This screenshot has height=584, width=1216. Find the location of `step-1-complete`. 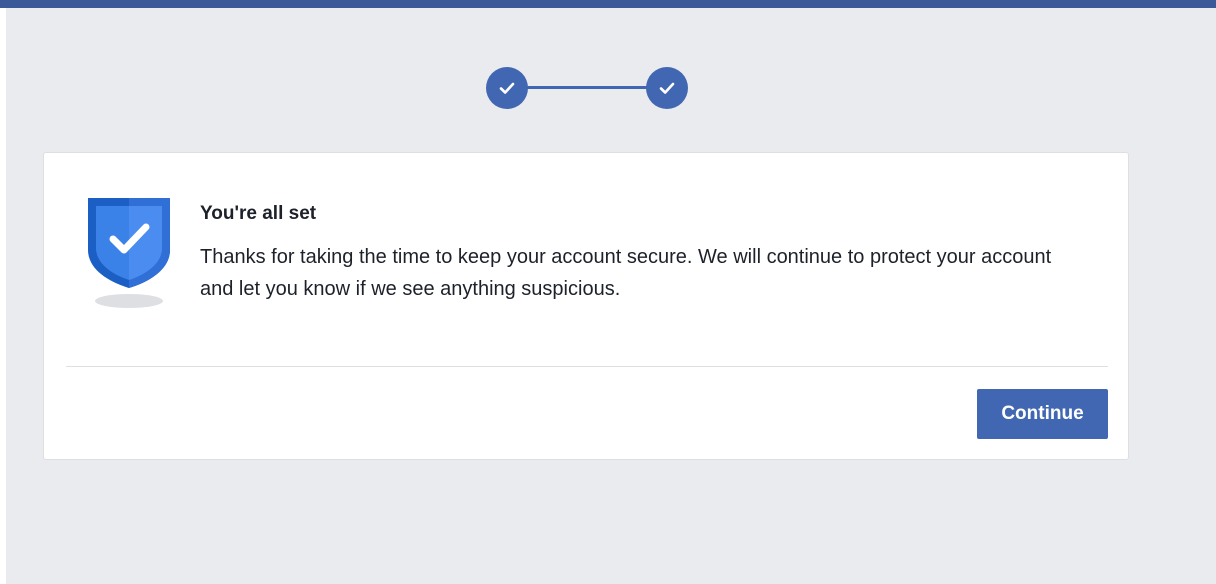

step-1-complete is located at coordinates (507, 88).